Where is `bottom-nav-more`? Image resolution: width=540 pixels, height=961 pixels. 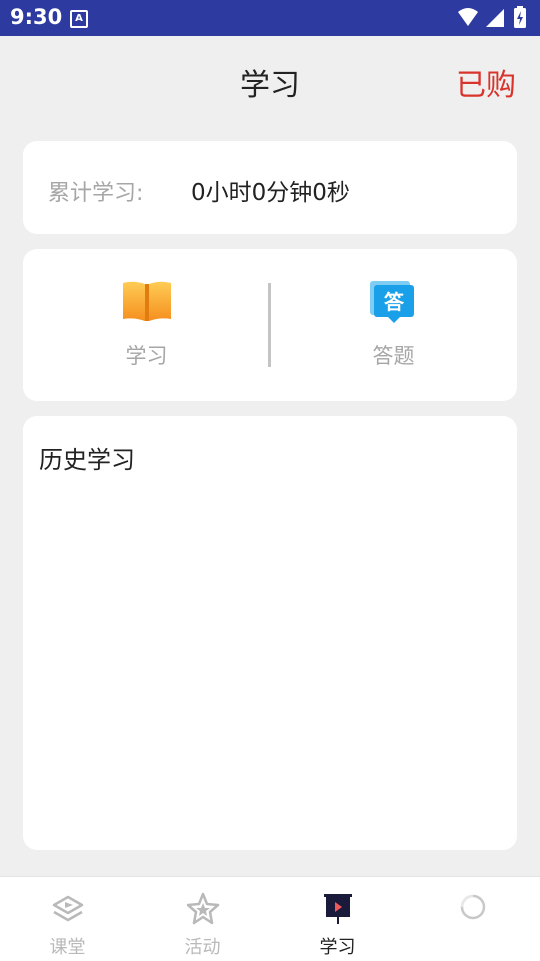
bottom-nav-more is located at coordinates (472, 919).